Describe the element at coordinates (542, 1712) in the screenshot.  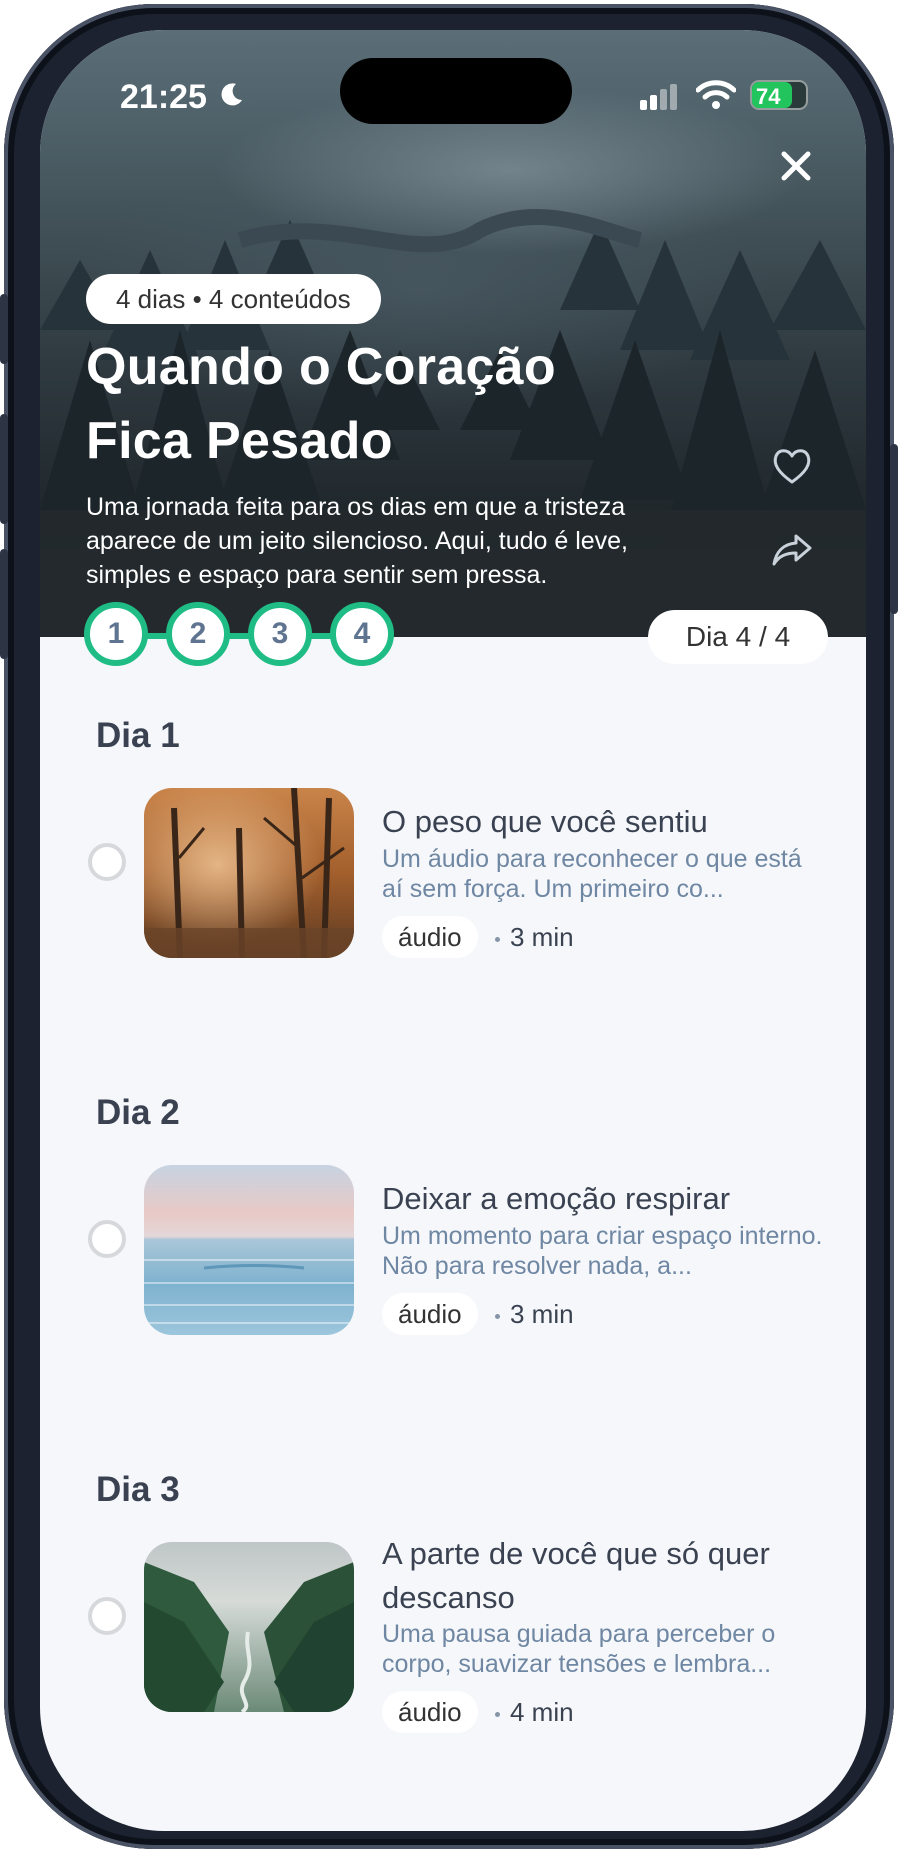
I see `day-3-duration-text: 4 min` at that location.